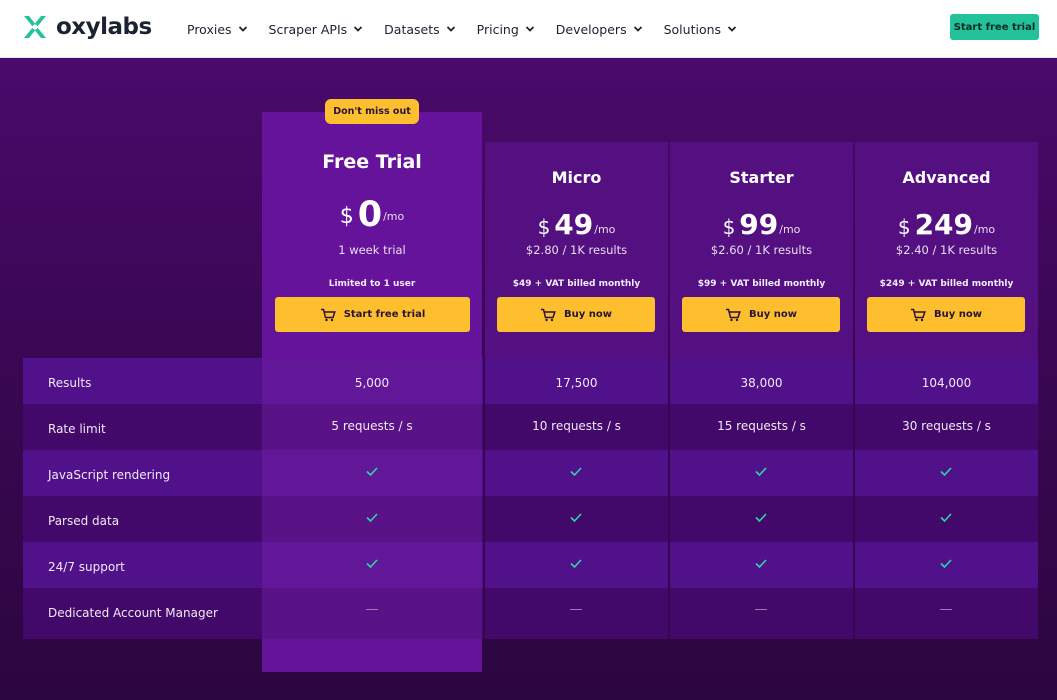 Image resolution: width=1057 pixels, height=700 pixels. What do you see at coordinates (530, 565) in the screenshot?
I see `table-row-support` at bounding box center [530, 565].